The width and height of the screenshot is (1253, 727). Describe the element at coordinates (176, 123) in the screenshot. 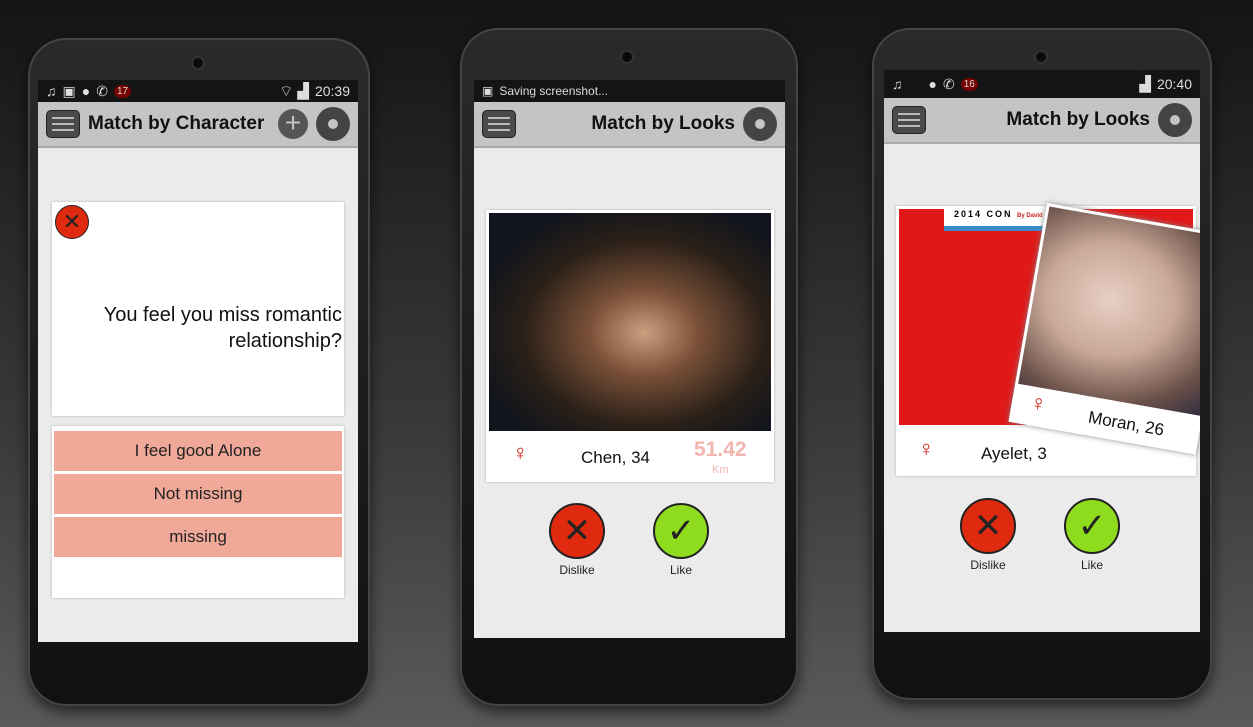

I see `page-title: Match by Character` at that location.